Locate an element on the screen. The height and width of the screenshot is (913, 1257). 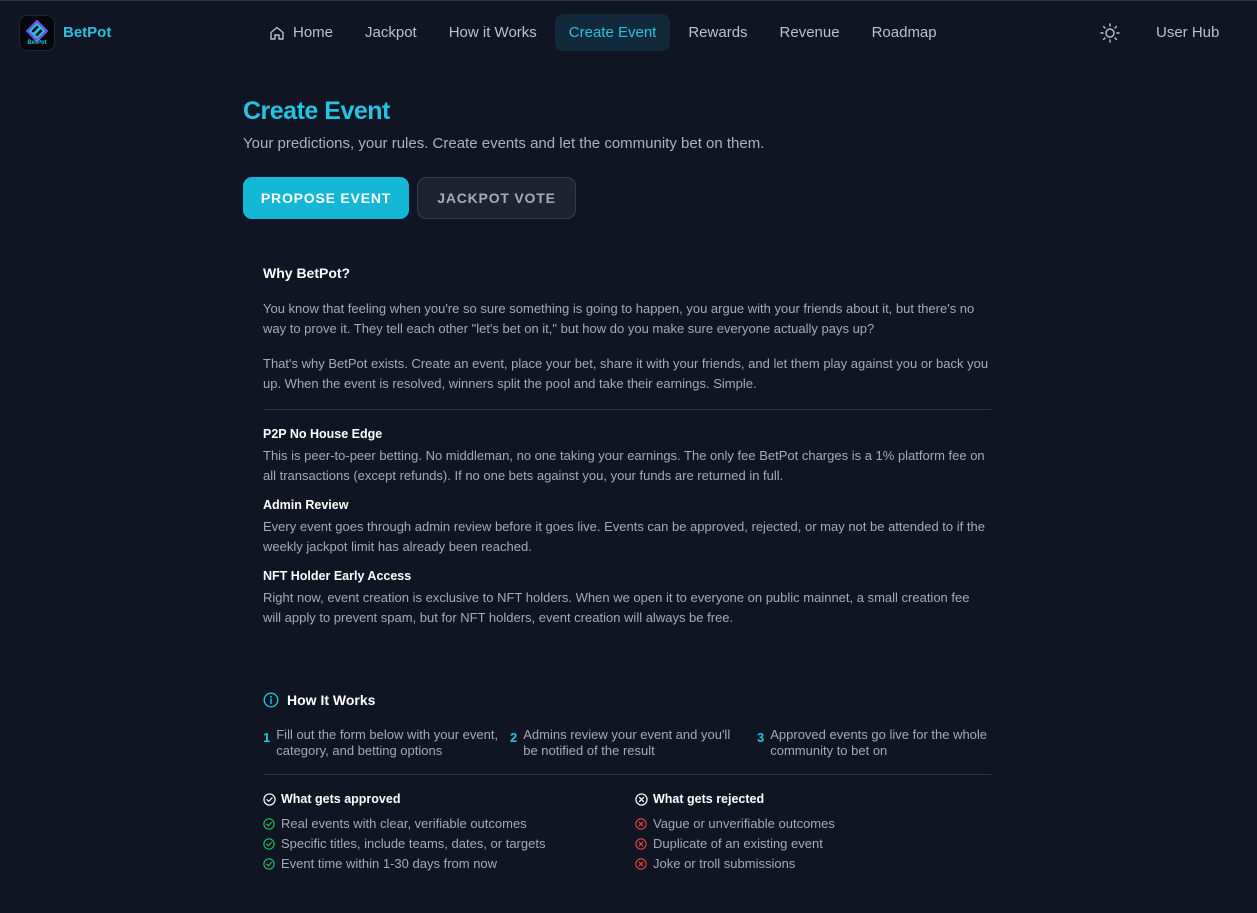
nav-item-revenue: Revenue is located at coordinates (810, 32).